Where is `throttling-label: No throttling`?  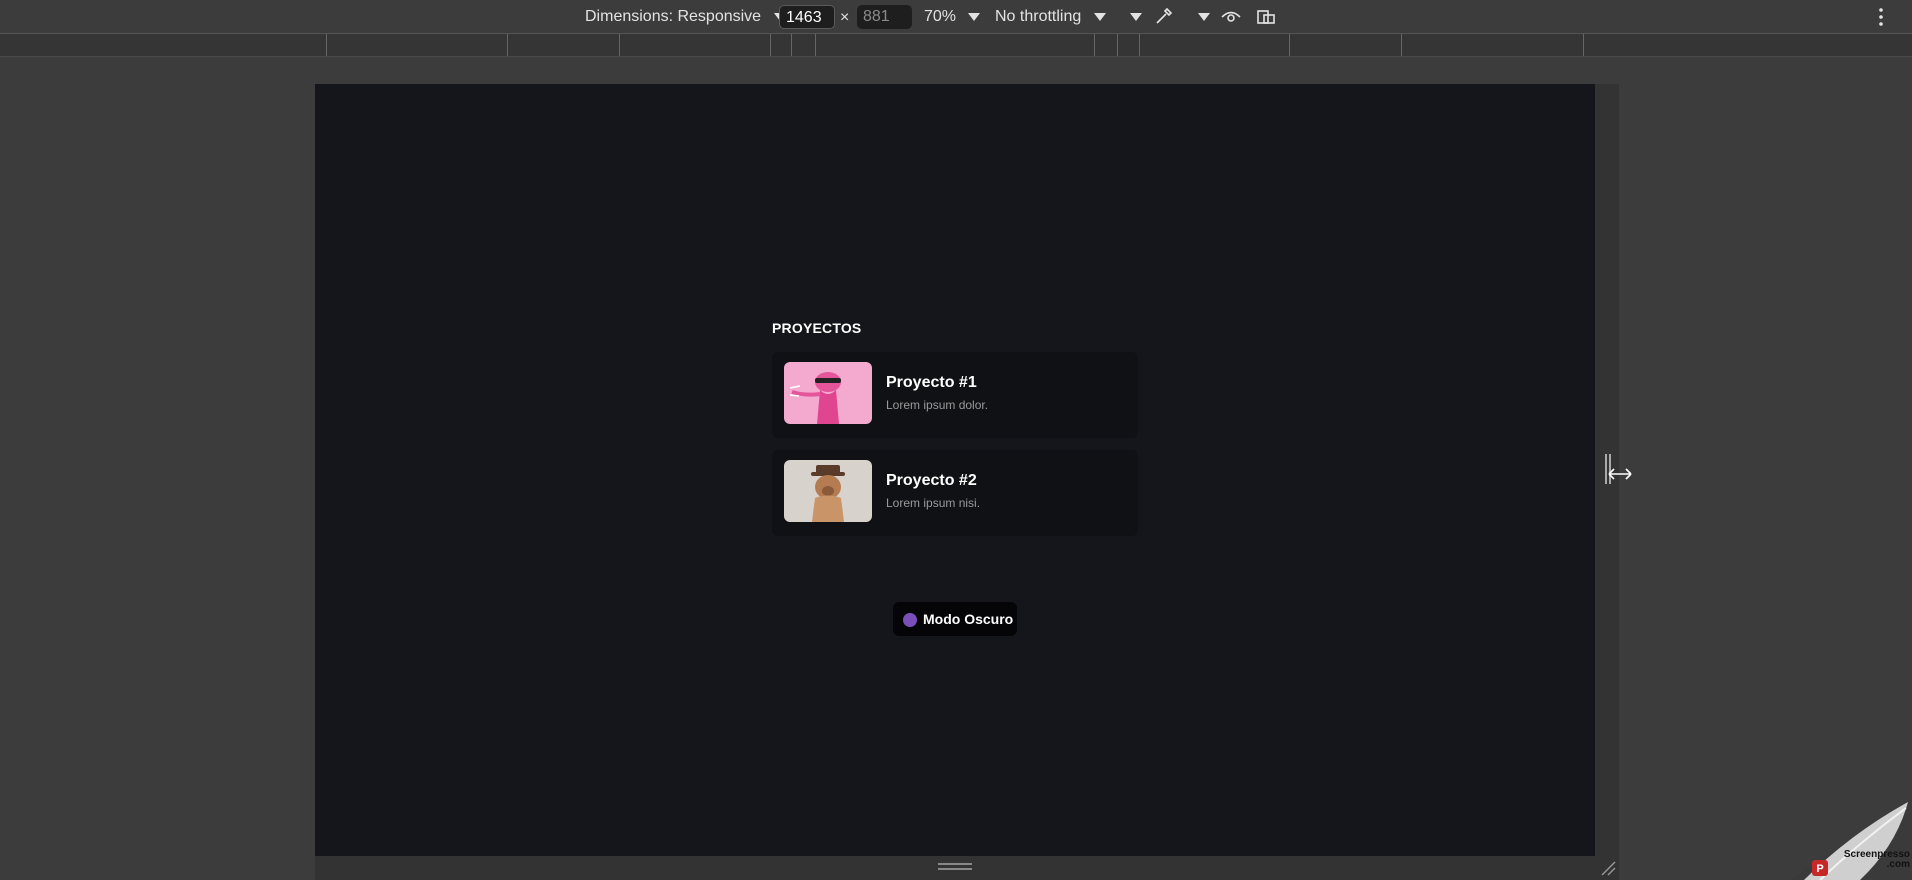
throttling-label: No throttling is located at coordinates (1038, 16).